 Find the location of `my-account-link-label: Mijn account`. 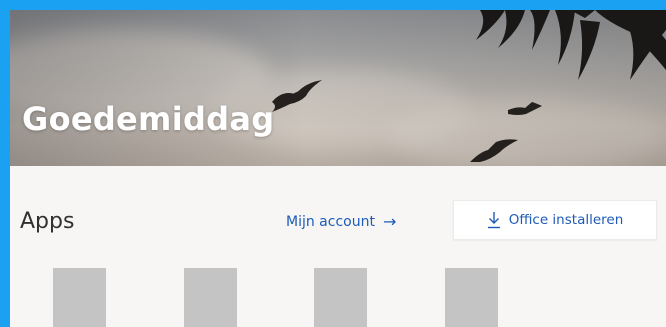

my-account-link-label: Mijn account is located at coordinates (330, 222).